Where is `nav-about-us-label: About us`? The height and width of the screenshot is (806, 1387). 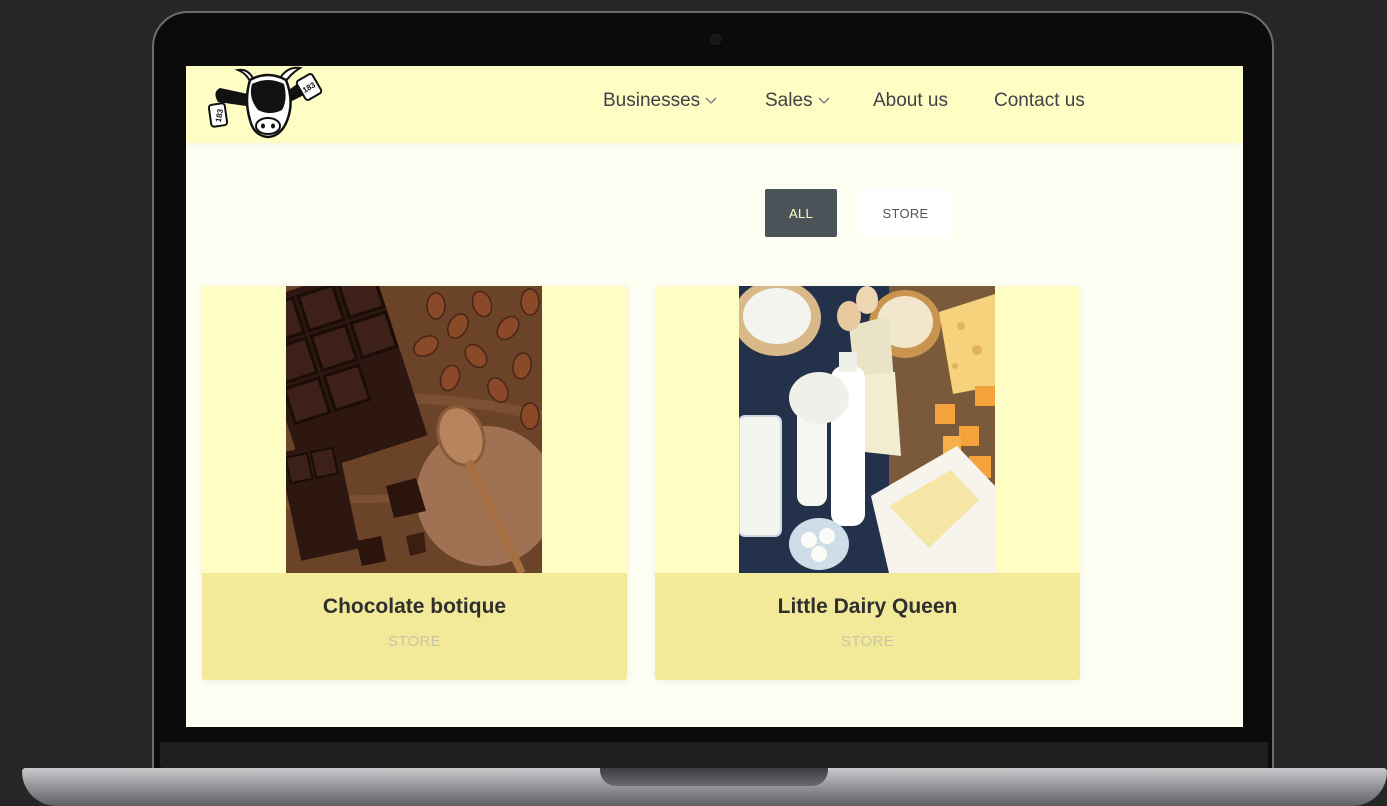
nav-about-us-label: About us is located at coordinates (910, 100).